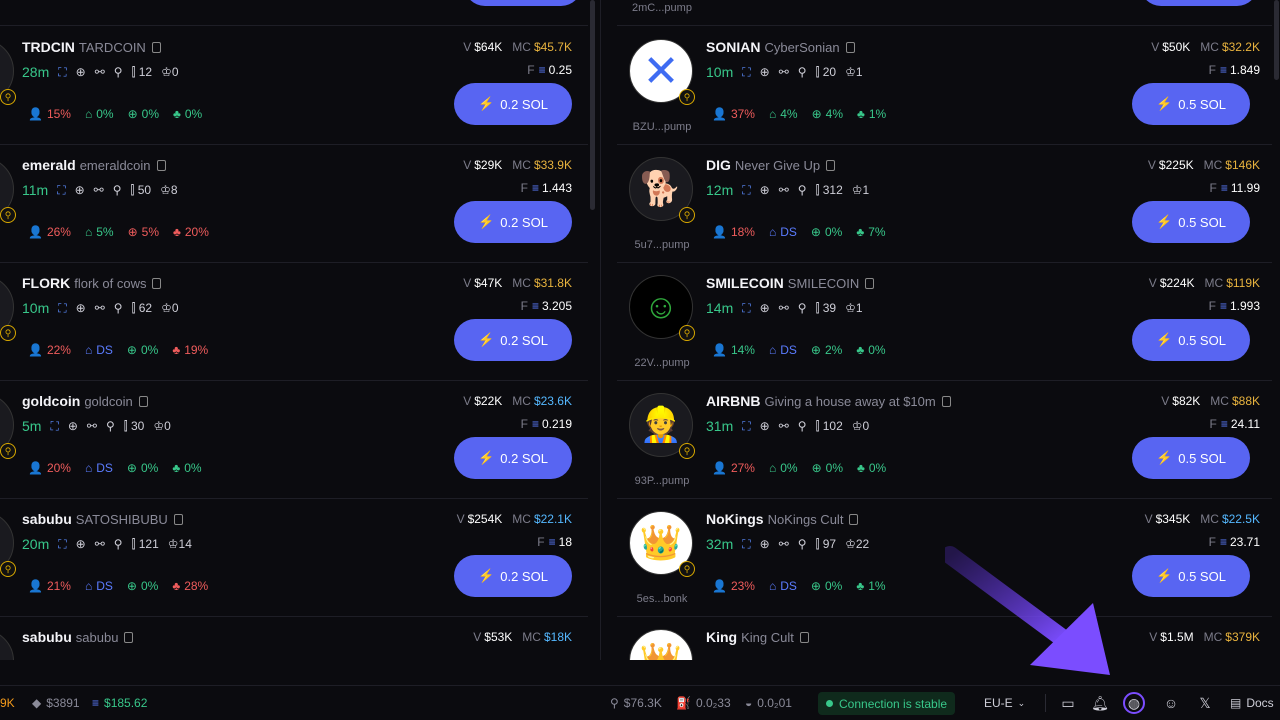 This screenshot has height=720, width=1280. I want to click on avatar-container: 👷 ⚲, so click(662, 426).